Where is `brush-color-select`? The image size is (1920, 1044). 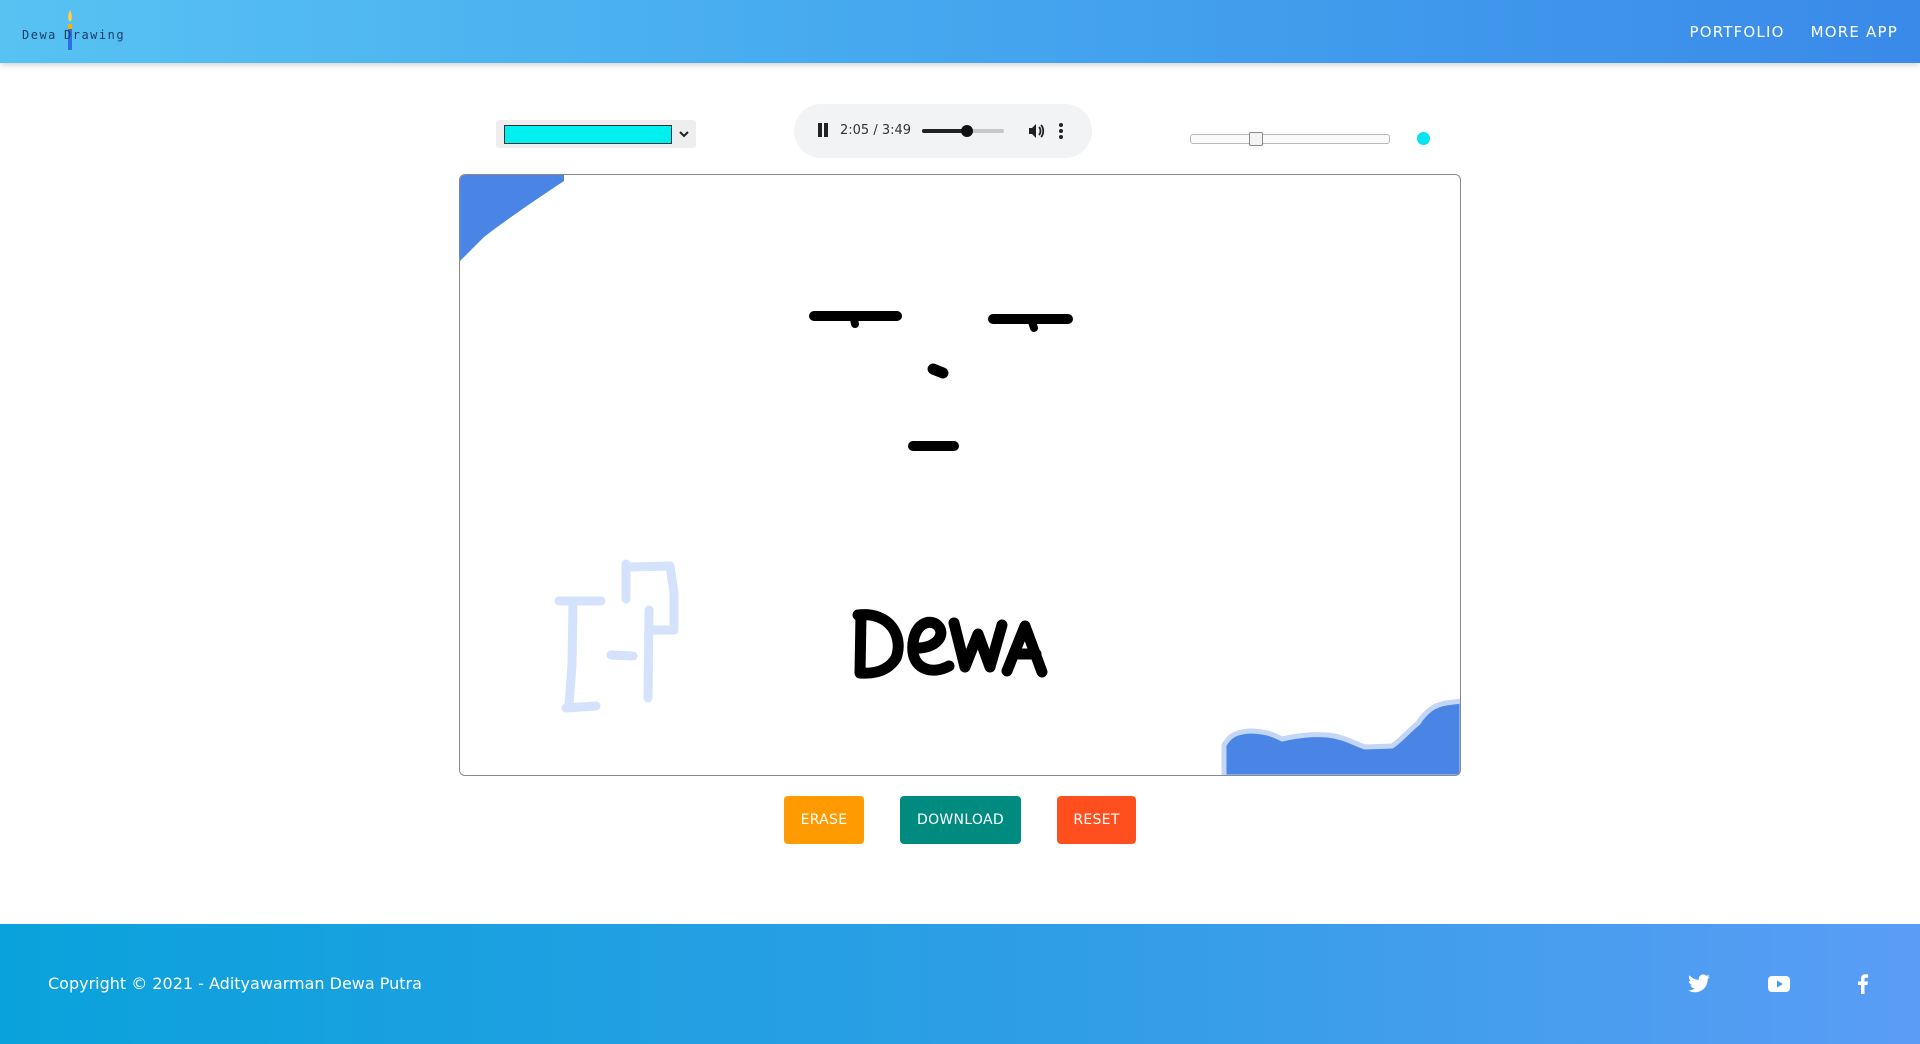
brush-color-select is located at coordinates (596, 134).